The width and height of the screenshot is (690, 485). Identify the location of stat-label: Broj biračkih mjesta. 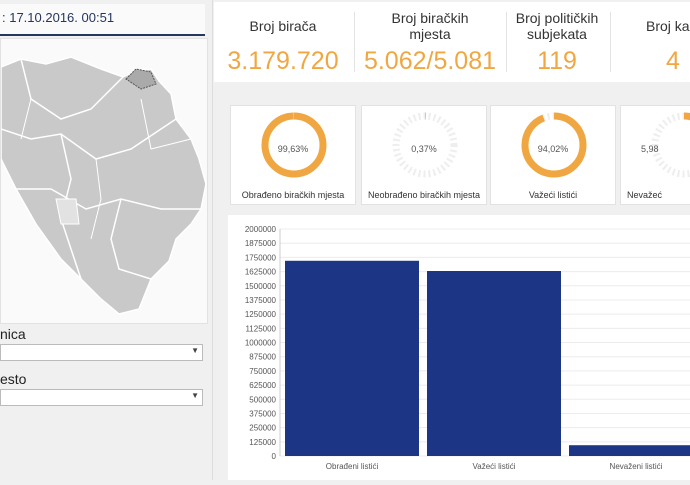
(430, 26).